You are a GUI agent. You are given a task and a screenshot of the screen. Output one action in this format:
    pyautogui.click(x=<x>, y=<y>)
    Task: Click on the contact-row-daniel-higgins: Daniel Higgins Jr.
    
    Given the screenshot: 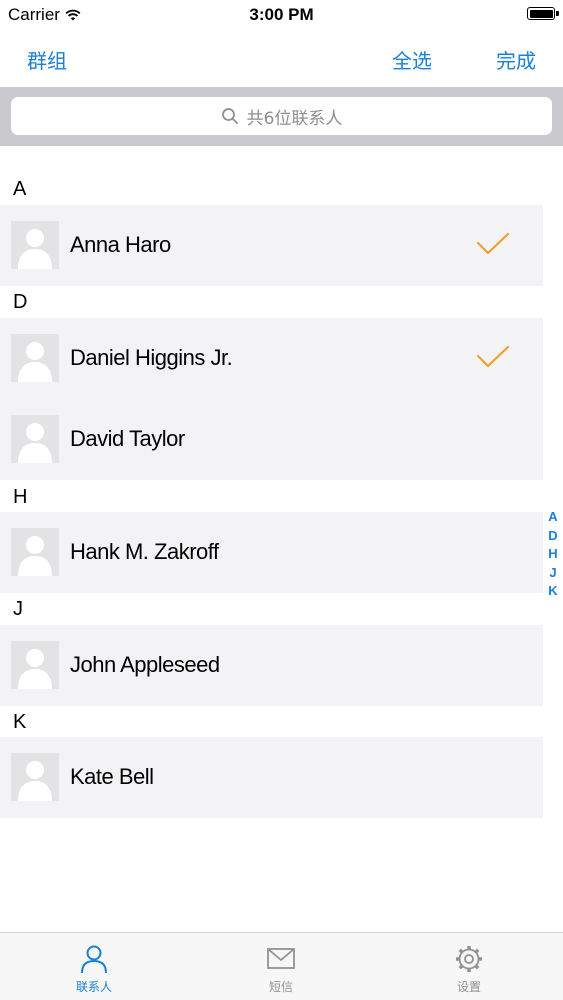 What is the action you would take?
    pyautogui.click(x=271, y=358)
    